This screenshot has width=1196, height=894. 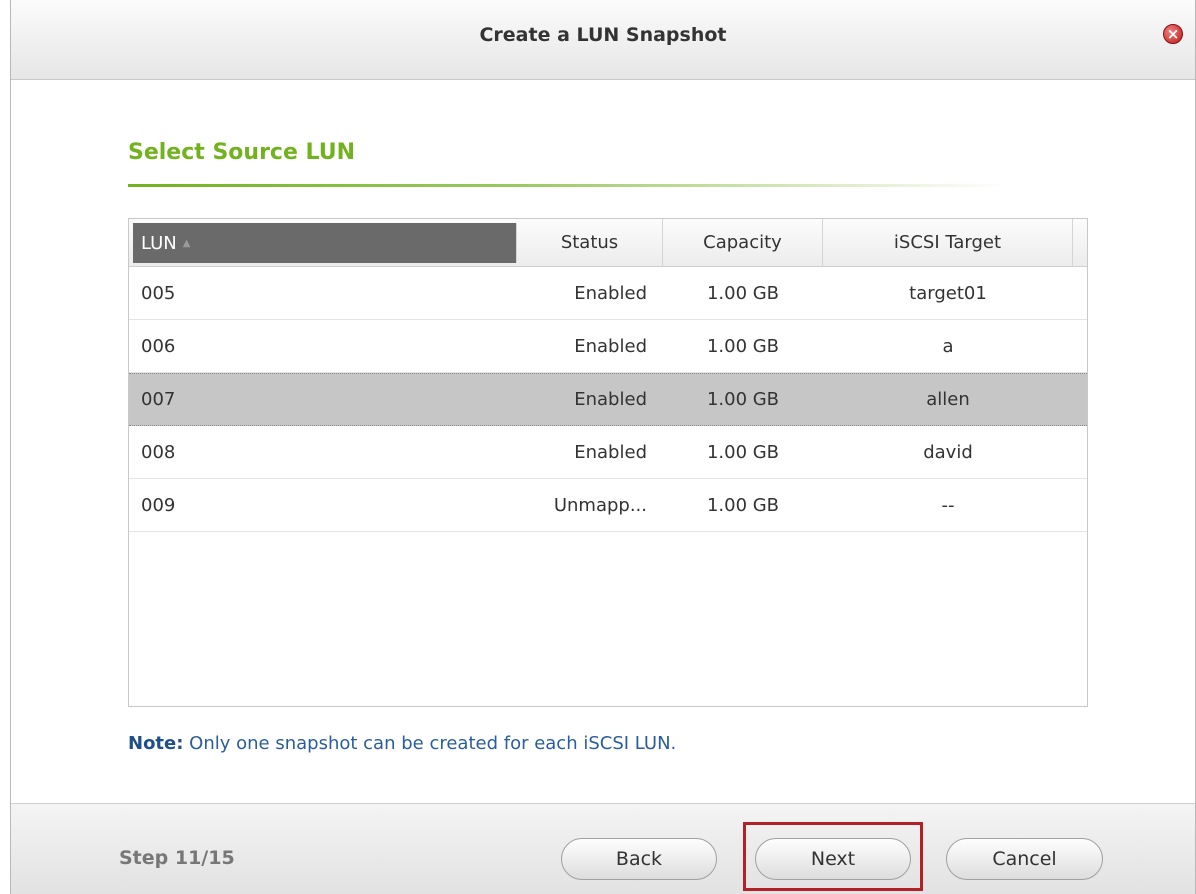 I want to click on table-row: 006 Enabled 1.00 GB a, so click(x=608, y=346).